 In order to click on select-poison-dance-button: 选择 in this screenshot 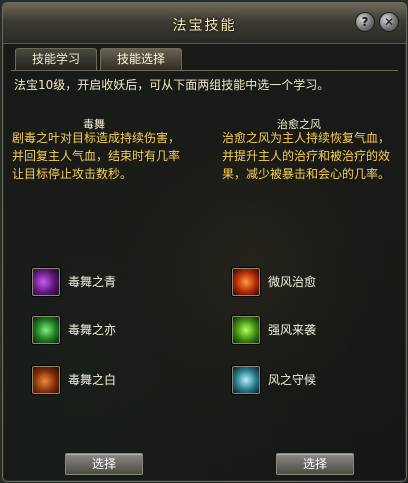, I will do `click(104, 464)`.